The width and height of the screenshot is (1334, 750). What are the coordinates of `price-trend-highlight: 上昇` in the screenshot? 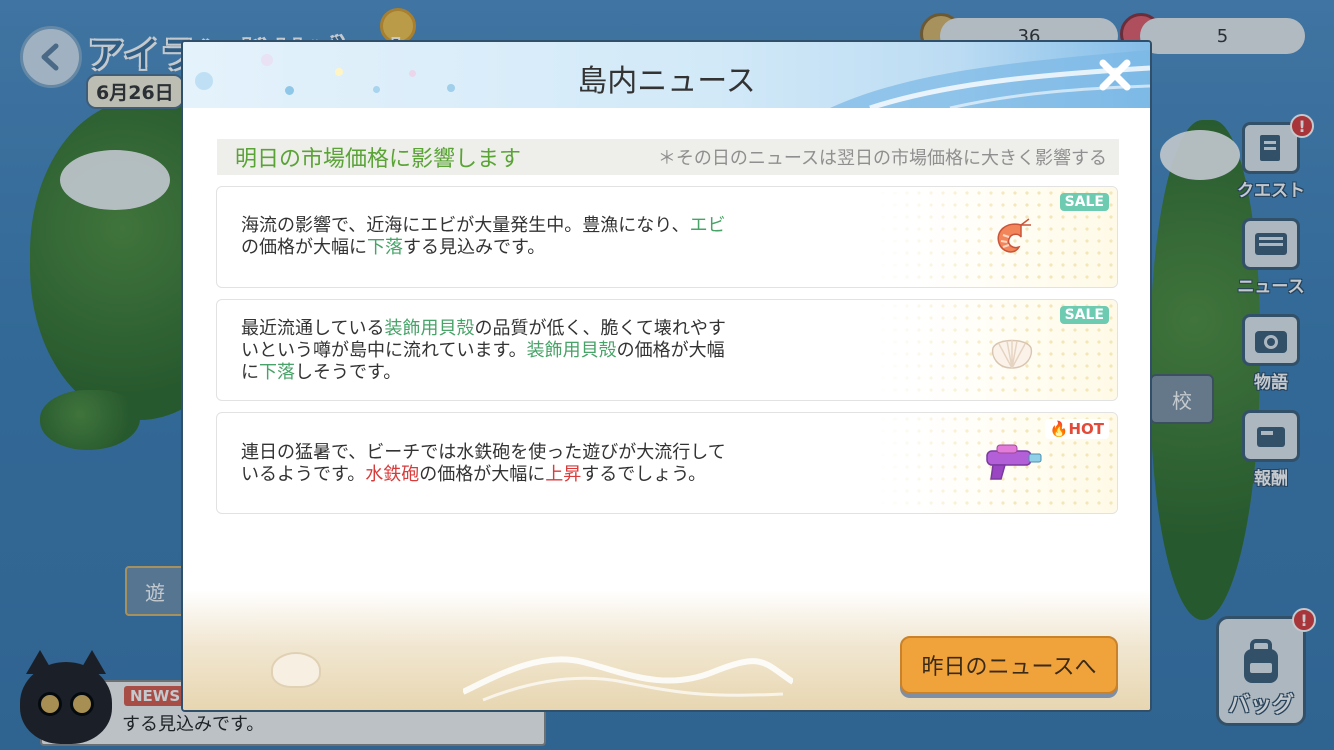 It's located at (563, 474).